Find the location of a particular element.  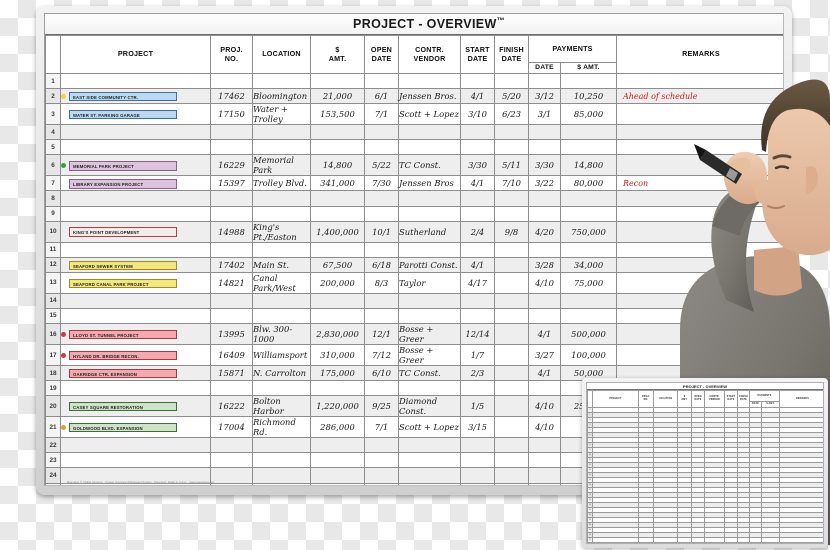

project-label-magnet: LLOYD ST. TUNNEL PROJECT is located at coordinates (123, 334).